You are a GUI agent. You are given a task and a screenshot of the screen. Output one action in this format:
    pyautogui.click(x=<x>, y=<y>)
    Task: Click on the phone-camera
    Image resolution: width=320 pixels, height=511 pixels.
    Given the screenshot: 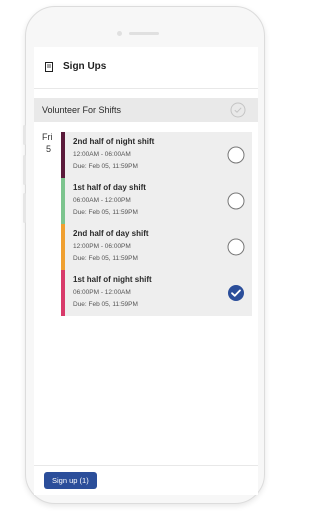 What is the action you would take?
    pyautogui.click(x=119, y=33)
    